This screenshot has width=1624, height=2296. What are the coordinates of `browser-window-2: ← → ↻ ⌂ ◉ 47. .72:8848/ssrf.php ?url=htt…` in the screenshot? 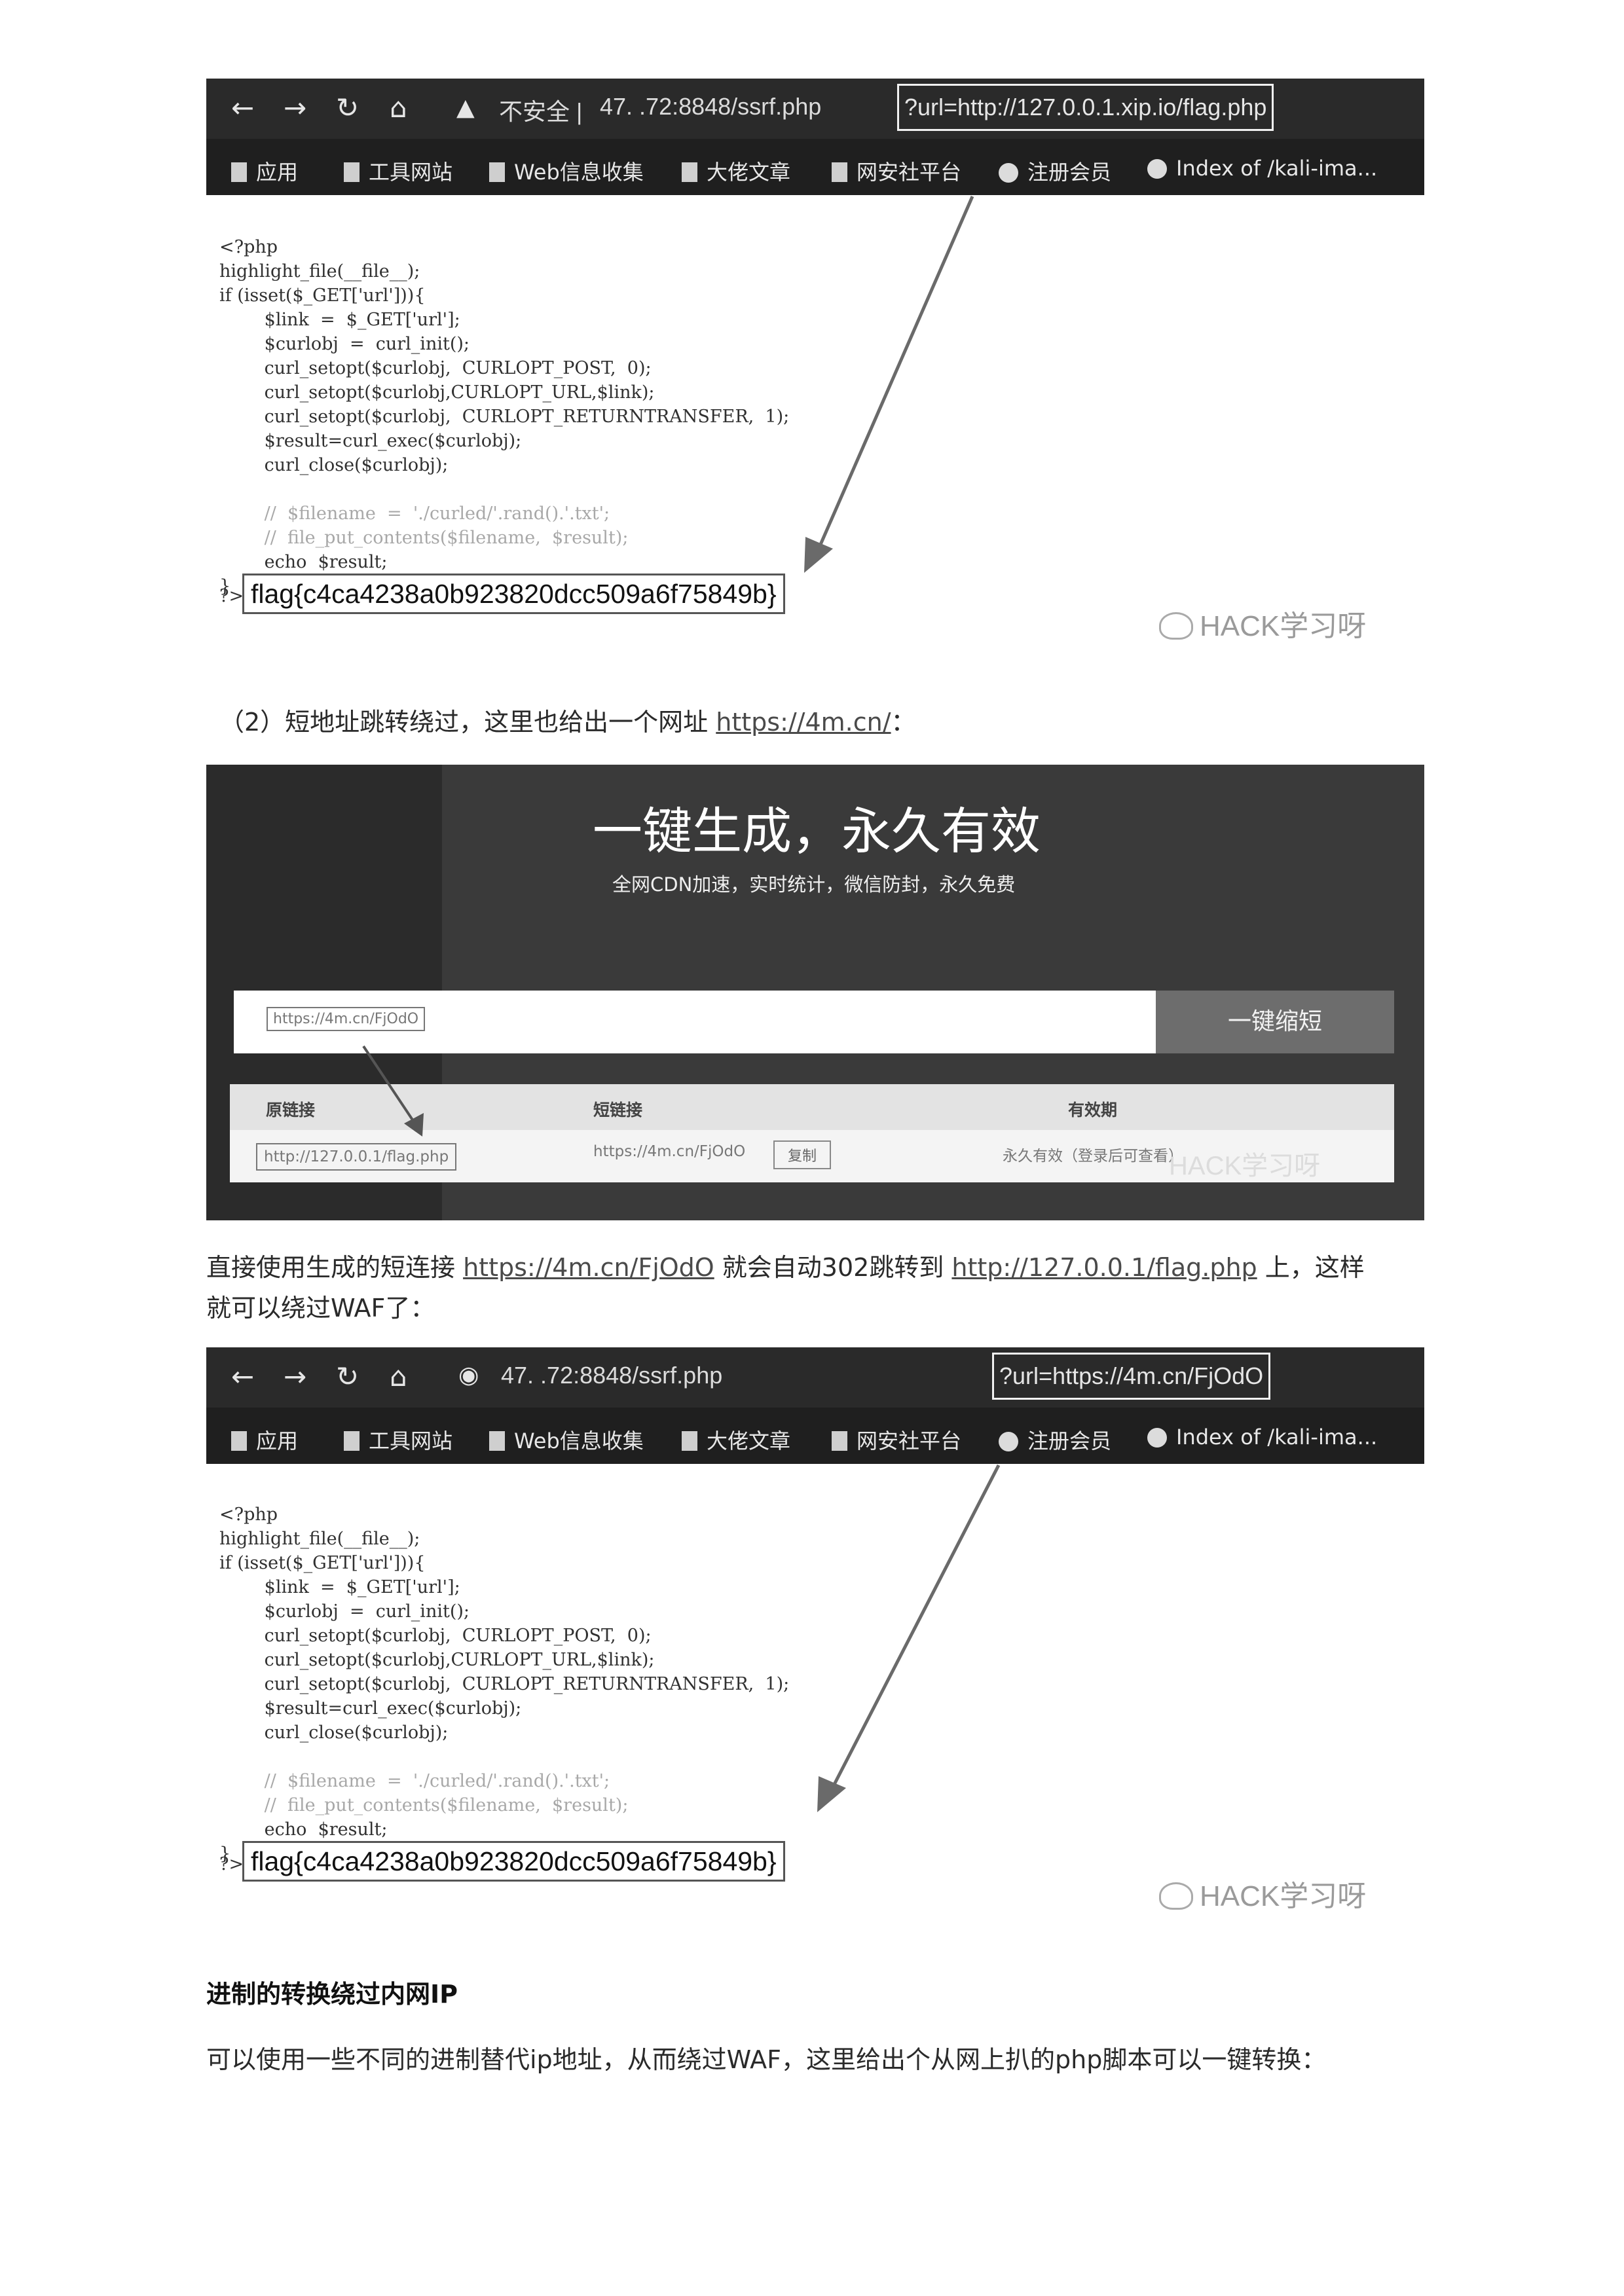 It's located at (815, 1405).